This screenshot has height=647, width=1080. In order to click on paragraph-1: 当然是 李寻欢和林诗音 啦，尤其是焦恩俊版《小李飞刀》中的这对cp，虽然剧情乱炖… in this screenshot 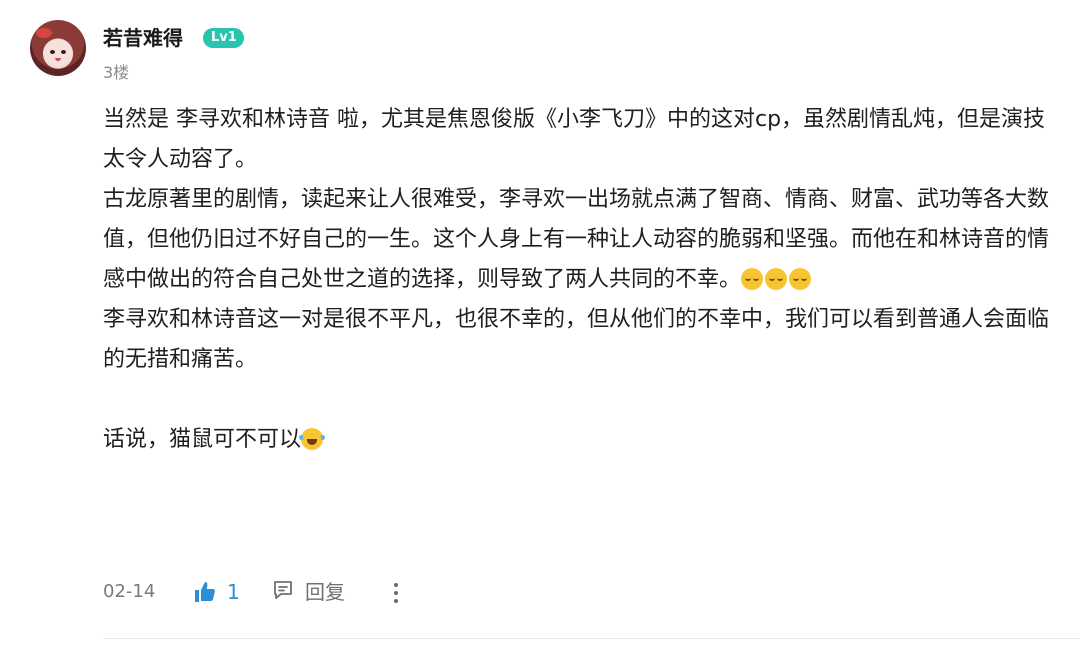, I will do `click(574, 139)`.